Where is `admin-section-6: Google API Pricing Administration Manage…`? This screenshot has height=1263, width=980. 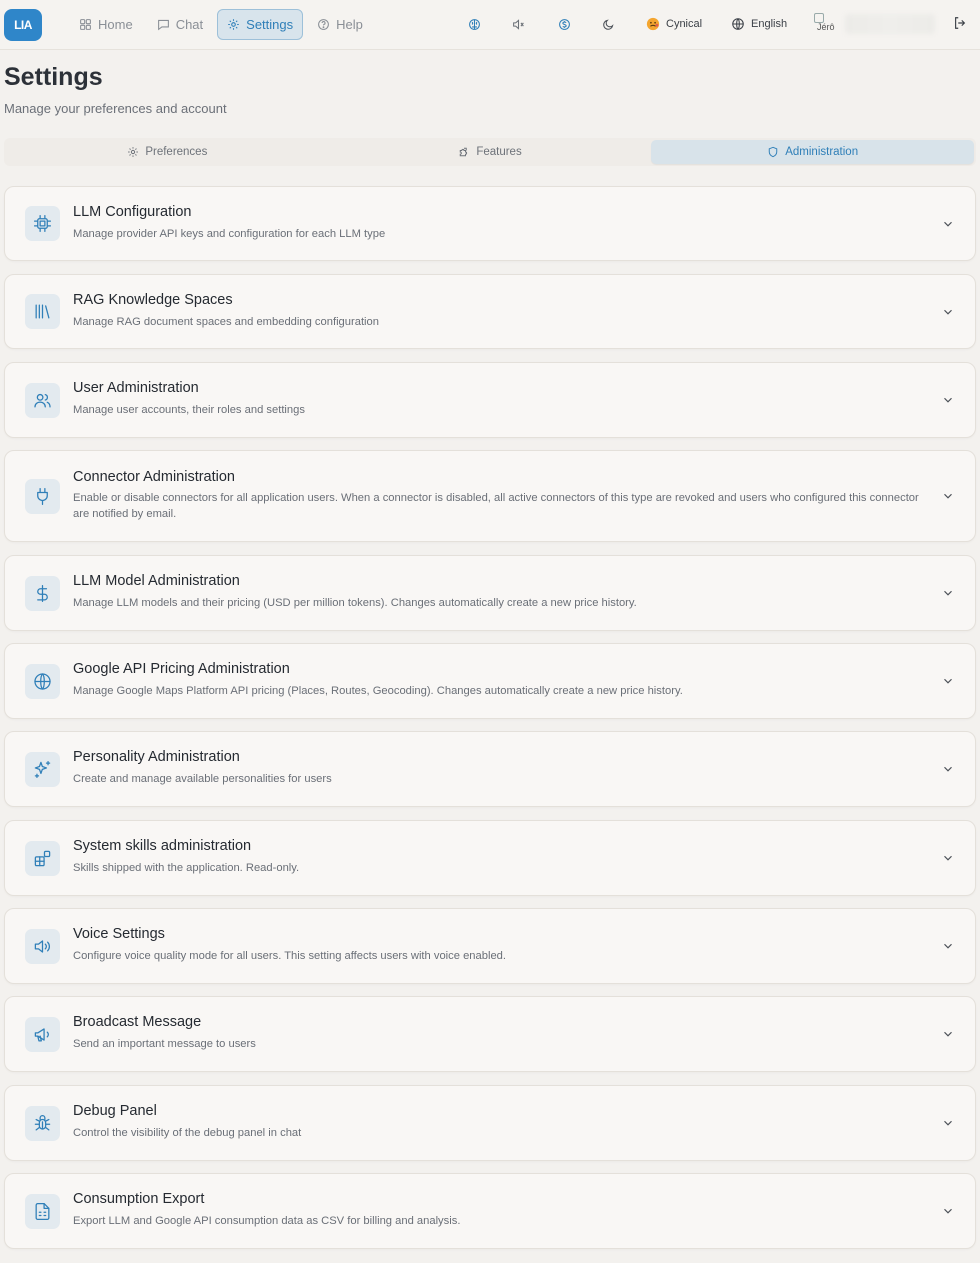
admin-section-6: Google API Pricing Administration Manage… is located at coordinates (490, 681).